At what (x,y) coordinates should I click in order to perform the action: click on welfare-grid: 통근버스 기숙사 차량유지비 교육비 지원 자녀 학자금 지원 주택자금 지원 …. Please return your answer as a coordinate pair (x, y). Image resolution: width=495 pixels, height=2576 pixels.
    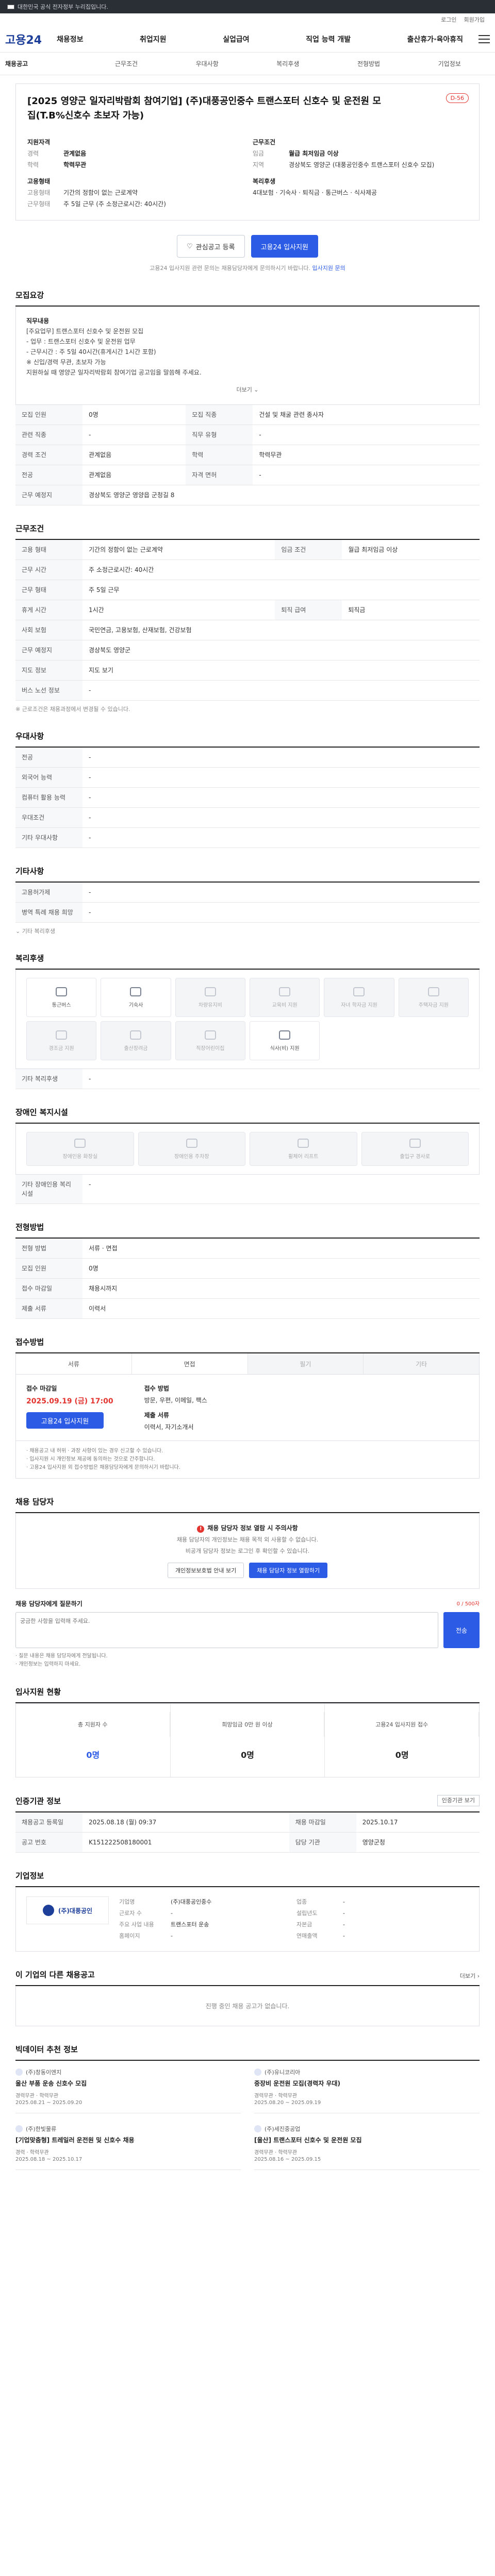
    Looking at the image, I should click on (247, 1019).